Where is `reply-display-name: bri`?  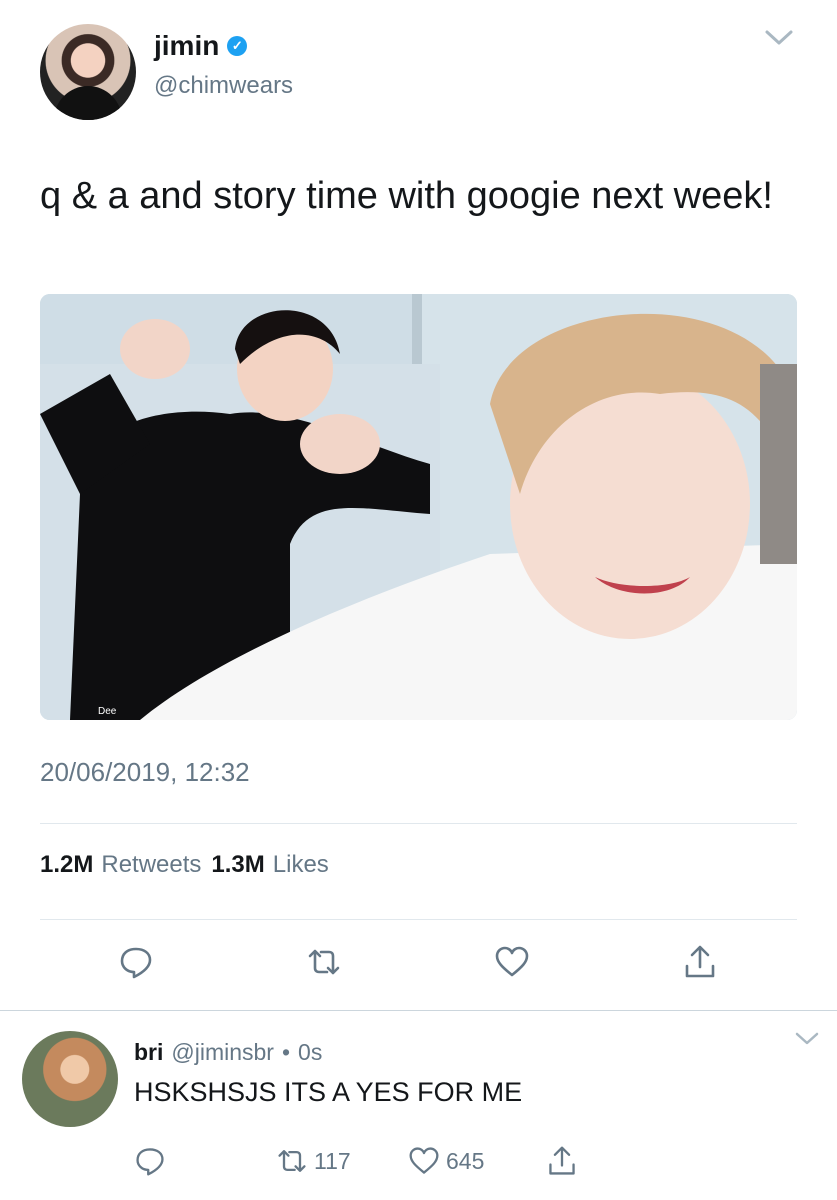 reply-display-name: bri is located at coordinates (148, 1052).